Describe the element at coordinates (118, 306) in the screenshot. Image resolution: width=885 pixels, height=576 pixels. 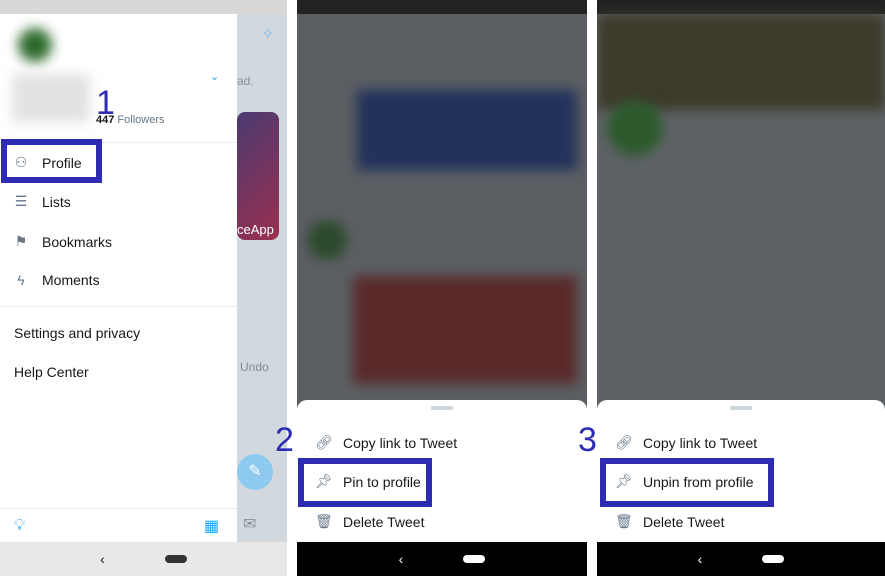
I see `divider` at that location.